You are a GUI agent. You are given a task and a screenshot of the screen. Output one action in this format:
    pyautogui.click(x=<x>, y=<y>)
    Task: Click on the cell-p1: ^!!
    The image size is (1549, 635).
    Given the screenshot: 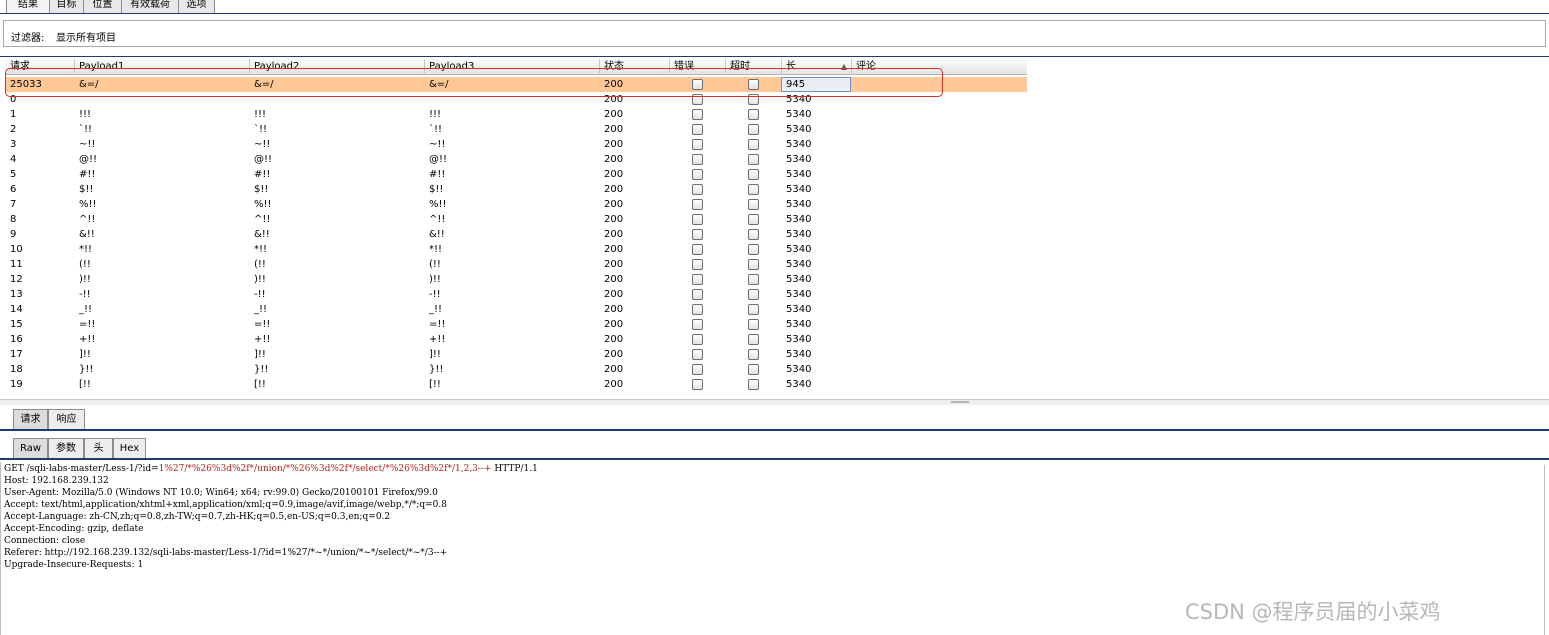 What is the action you would take?
    pyautogui.click(x=87, y=219)
    